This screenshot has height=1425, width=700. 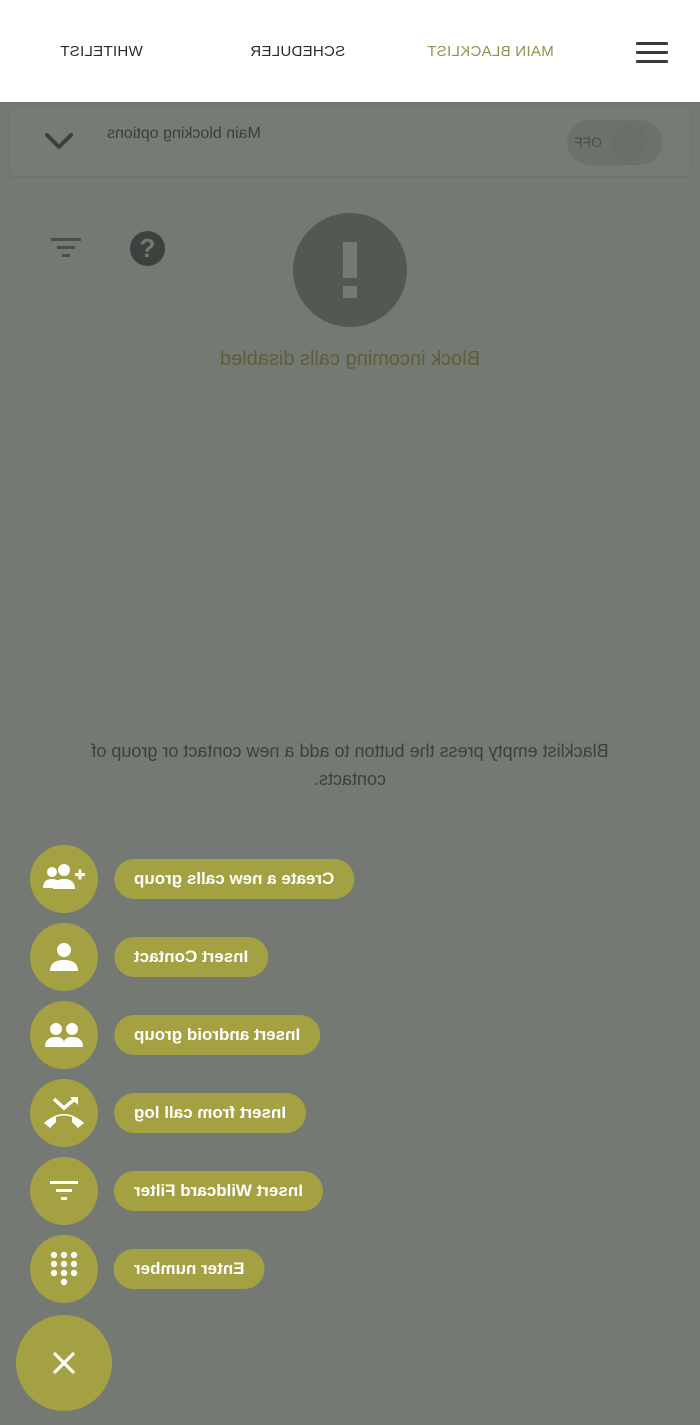 What do you see at coordinates (191, 957) in the screenshot?
I see `fab-label: Insert Contact` at bounding box center [191, 957].